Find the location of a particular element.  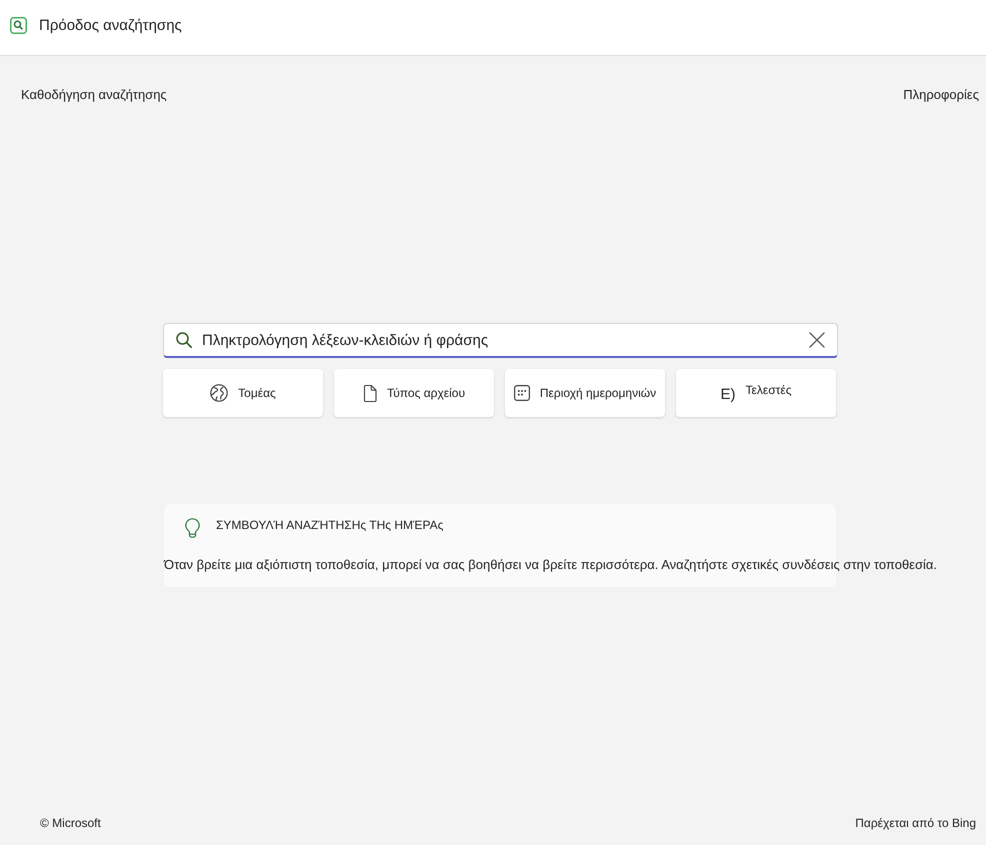

calendar-icon is located at coordinates (522, 393).